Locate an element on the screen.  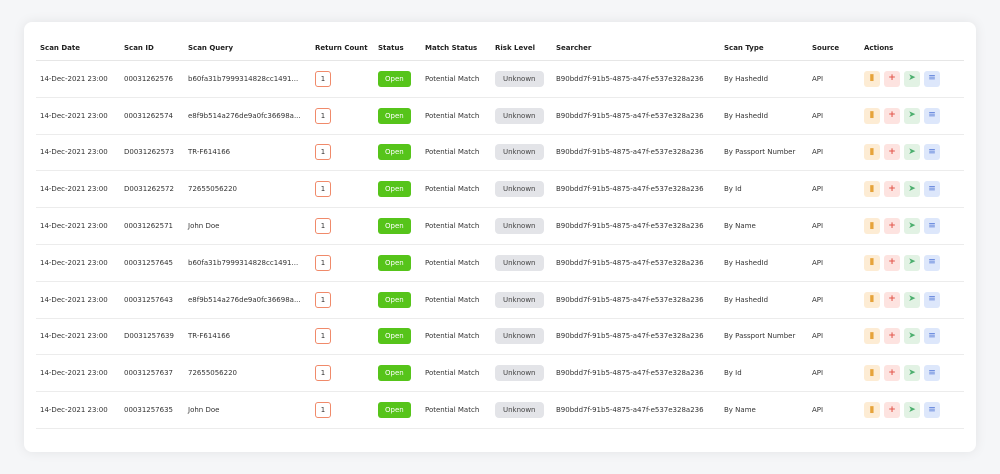
cell-source: API is located at coordinates (834, 189).